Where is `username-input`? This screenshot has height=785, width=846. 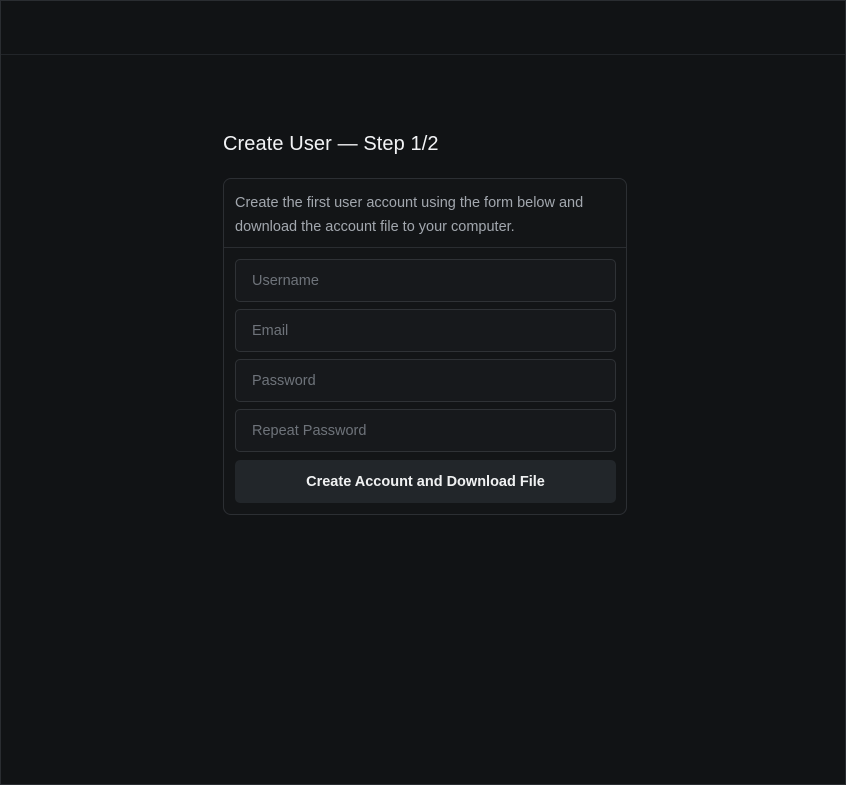 username-input is located at coordinates (425, 280).